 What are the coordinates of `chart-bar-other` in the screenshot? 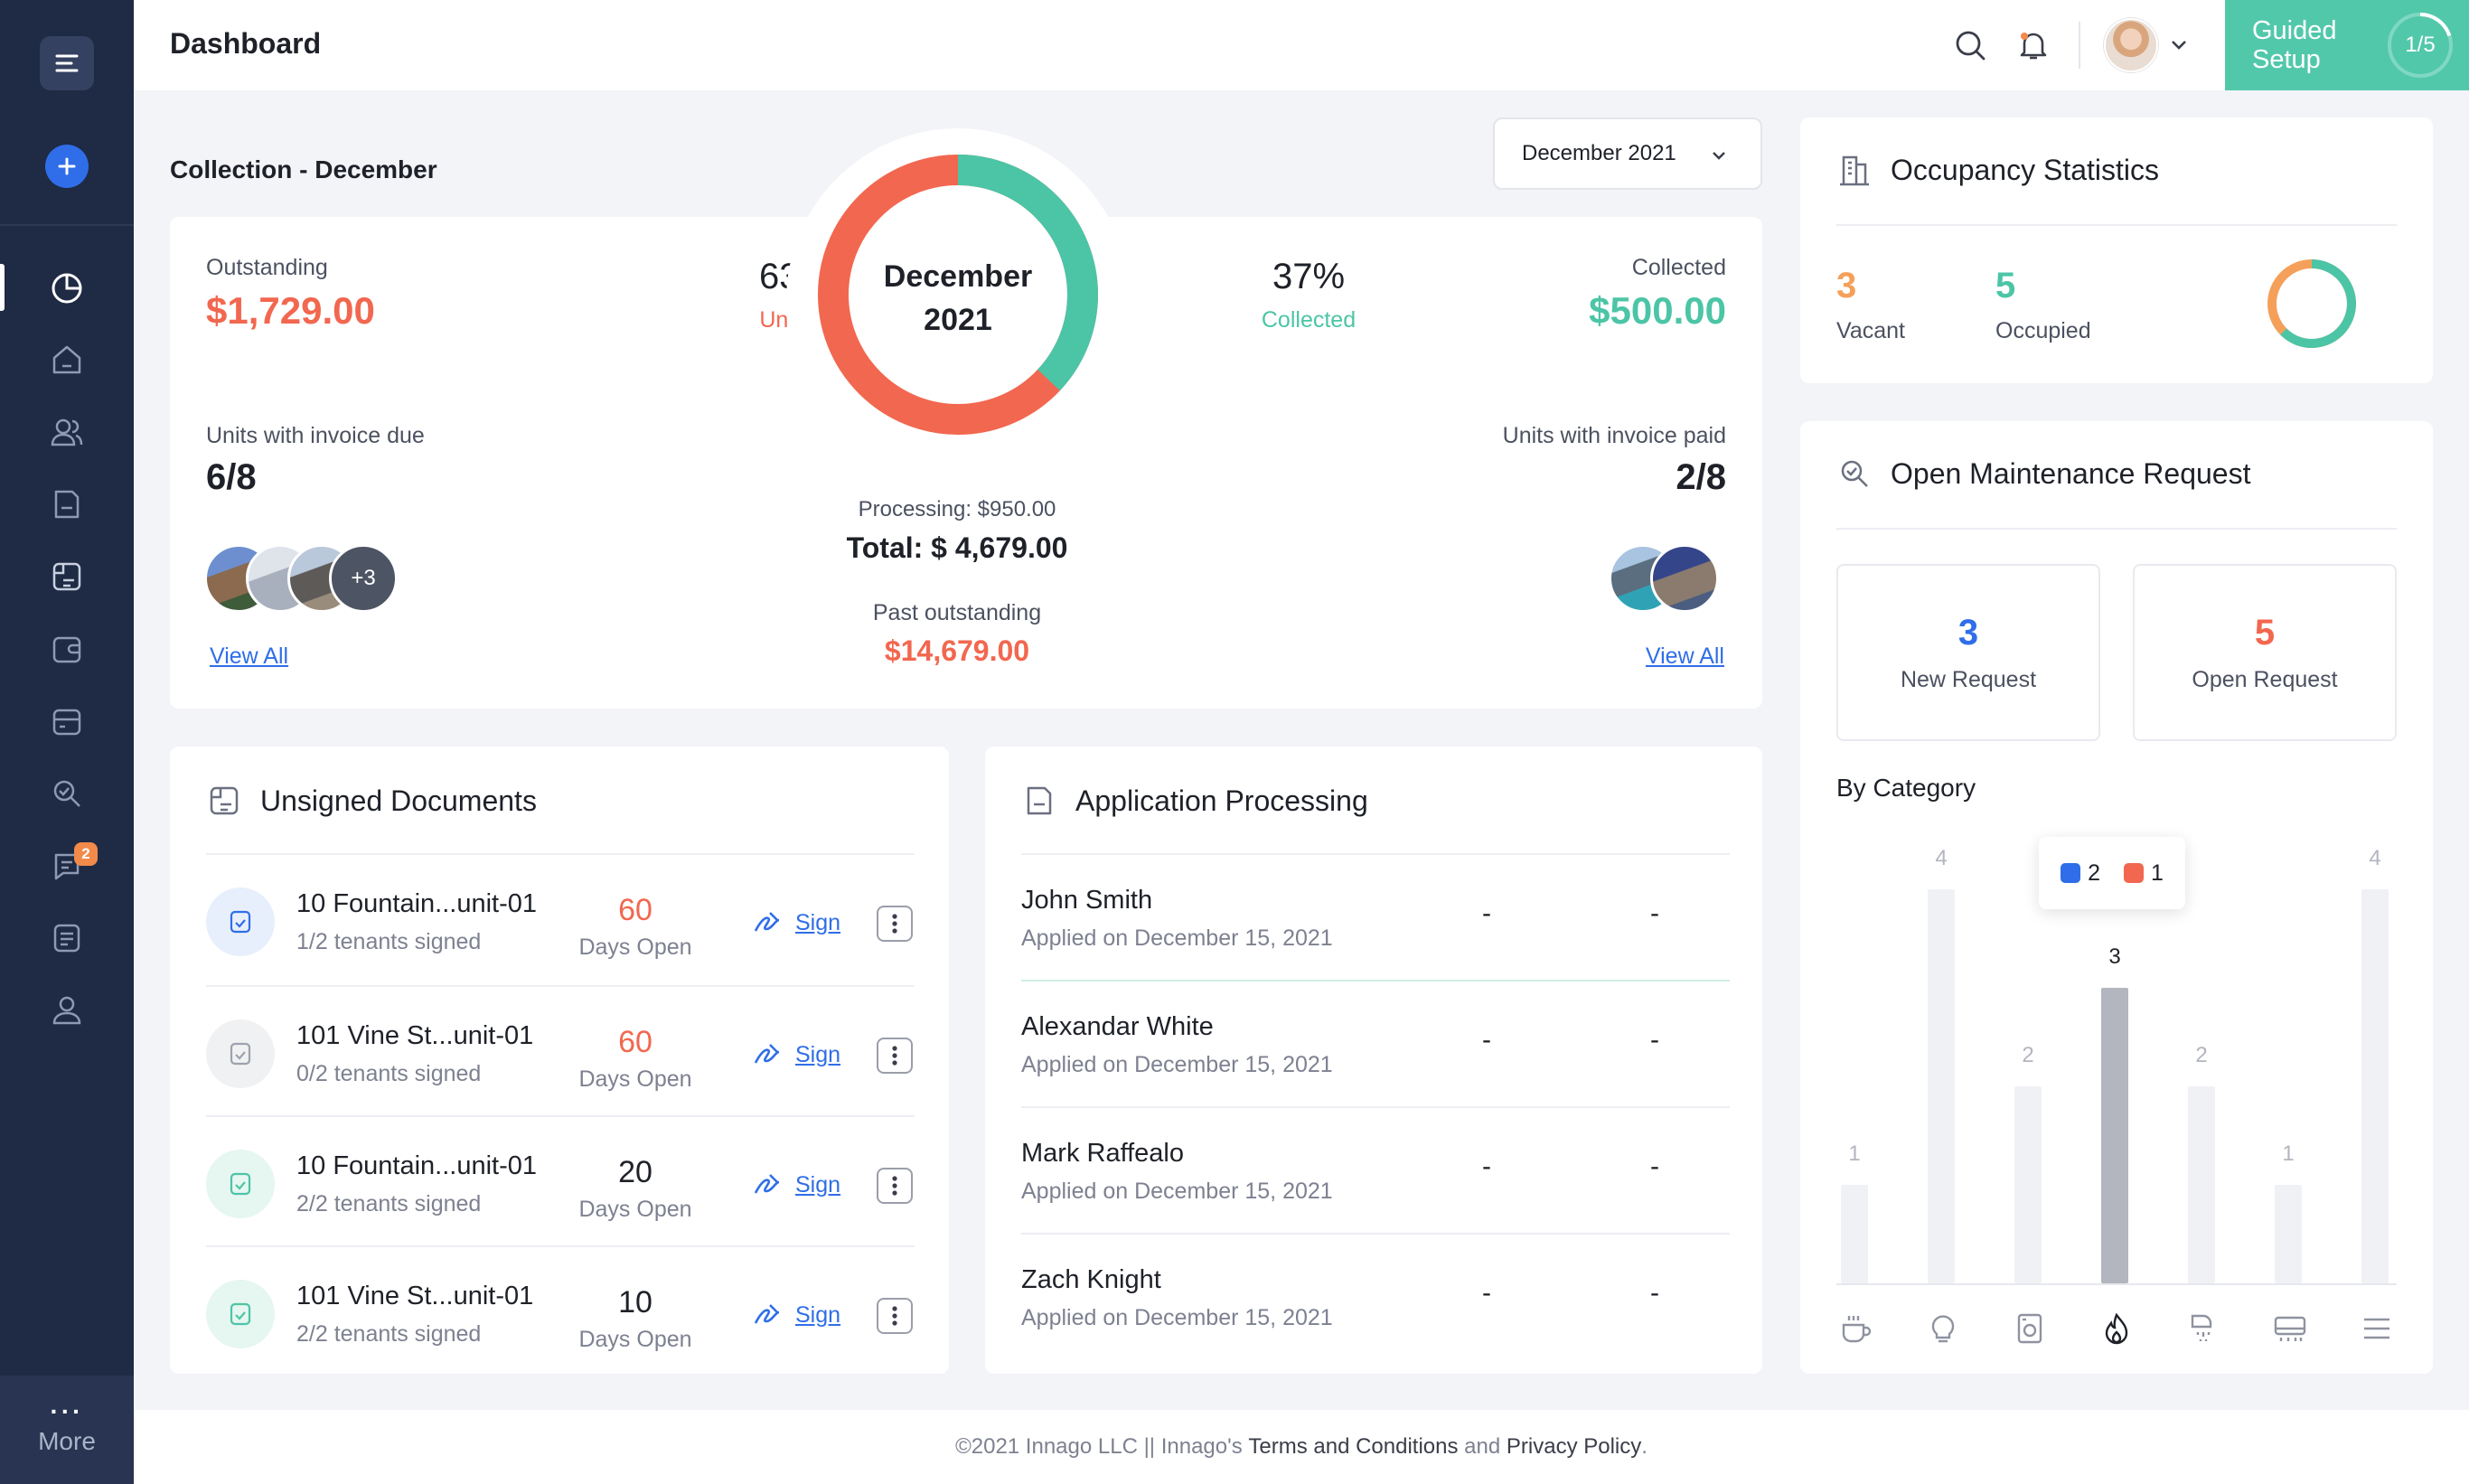 It's located at (2375, 1086).